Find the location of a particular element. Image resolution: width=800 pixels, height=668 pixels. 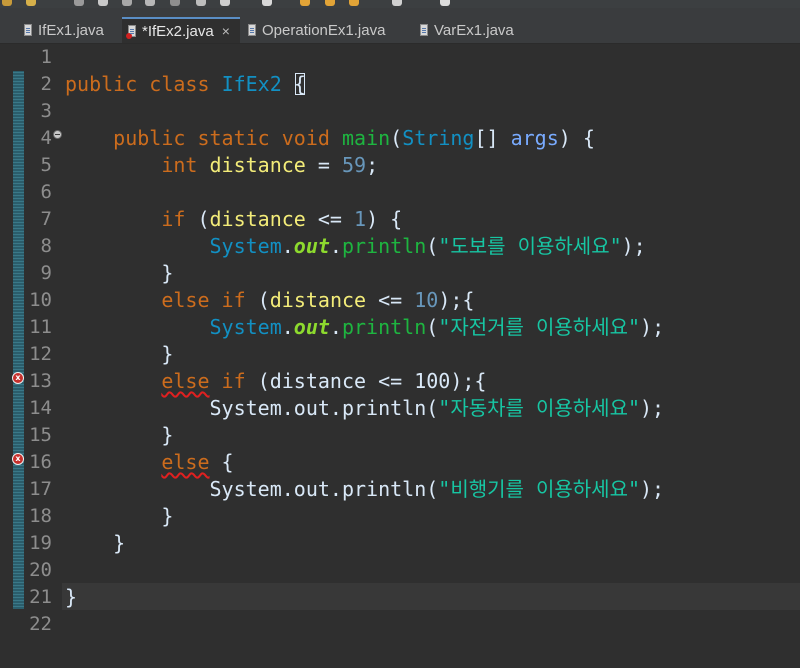

line-number: 17 is located at coordinates (40, 489).